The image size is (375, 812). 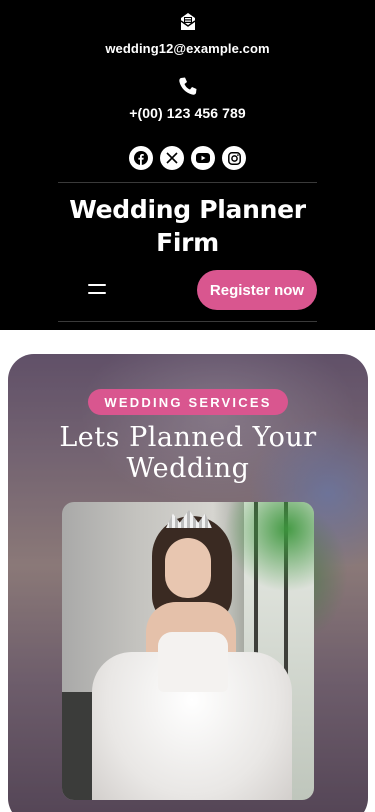 What do you see at coordinates (187, 86) in the screenshot?
I see `phone-icon` at bounding box center [187, 86].